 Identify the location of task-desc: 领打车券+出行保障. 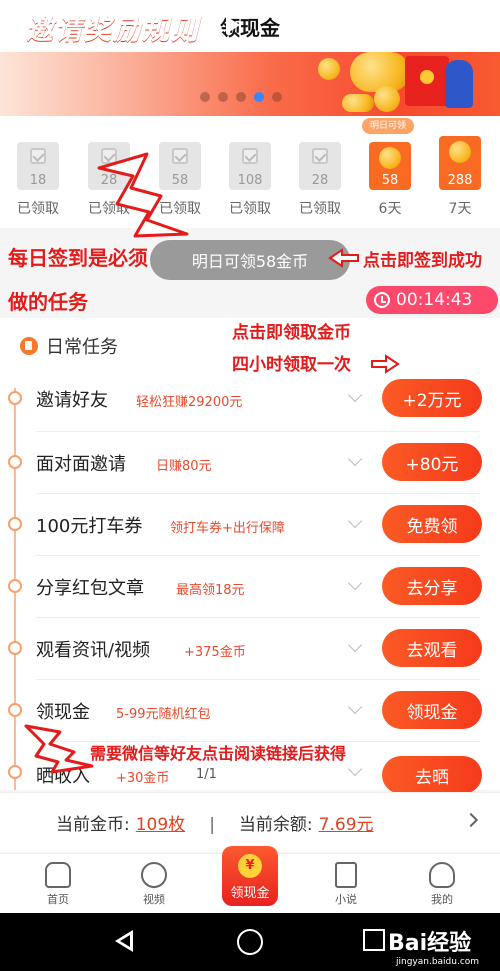
(227, 528).